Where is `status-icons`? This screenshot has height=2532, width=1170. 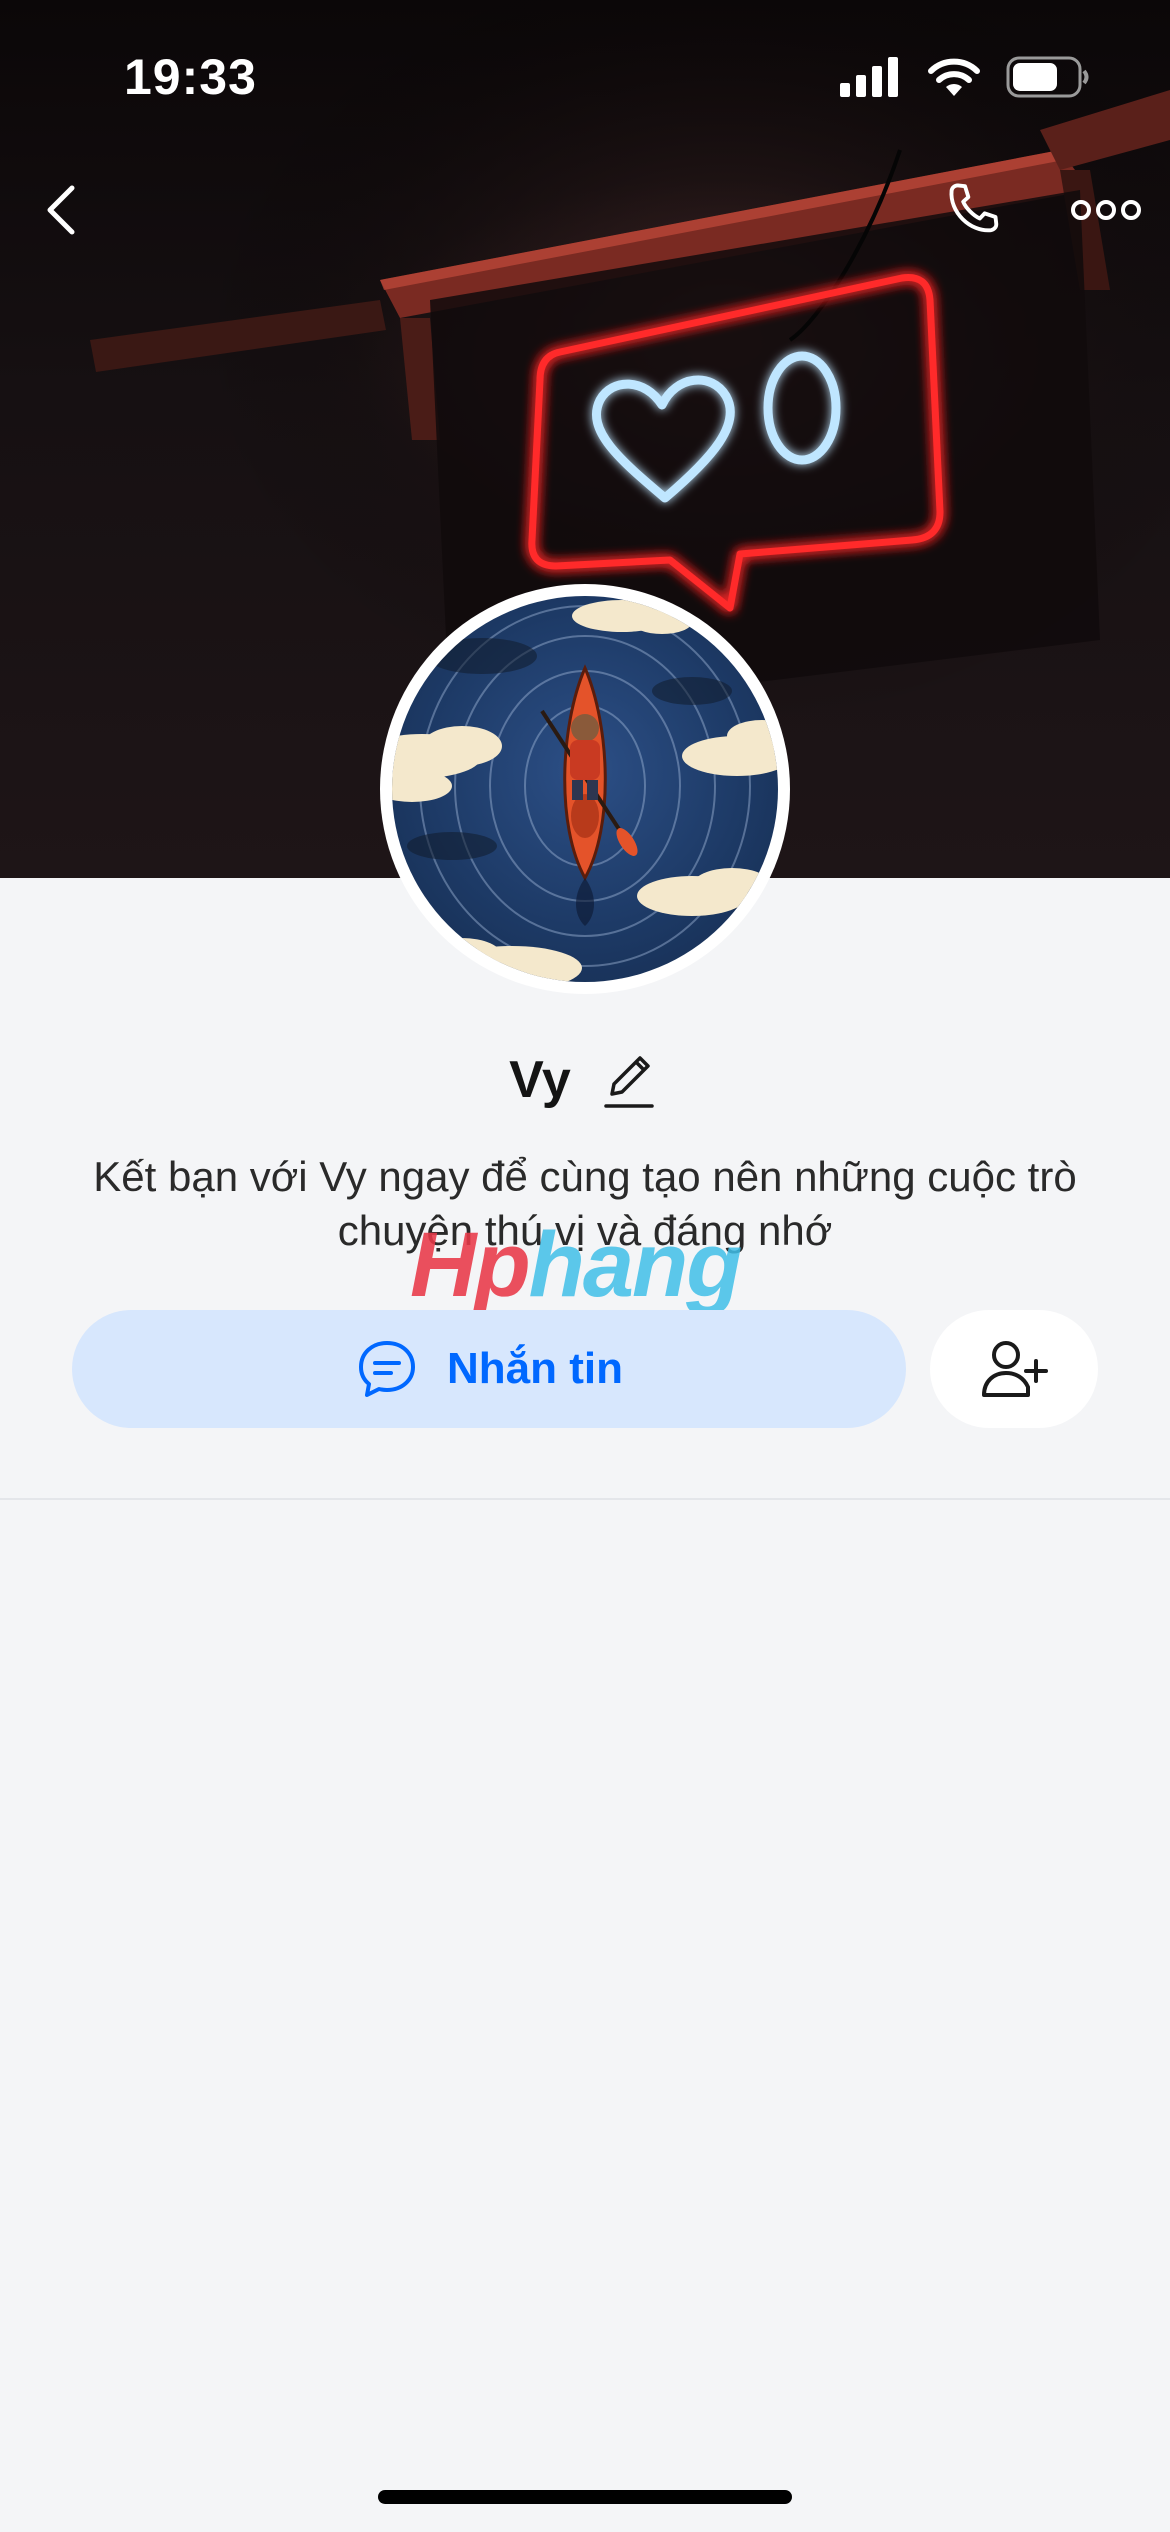 status-icons is located at coordinates (965, 77).